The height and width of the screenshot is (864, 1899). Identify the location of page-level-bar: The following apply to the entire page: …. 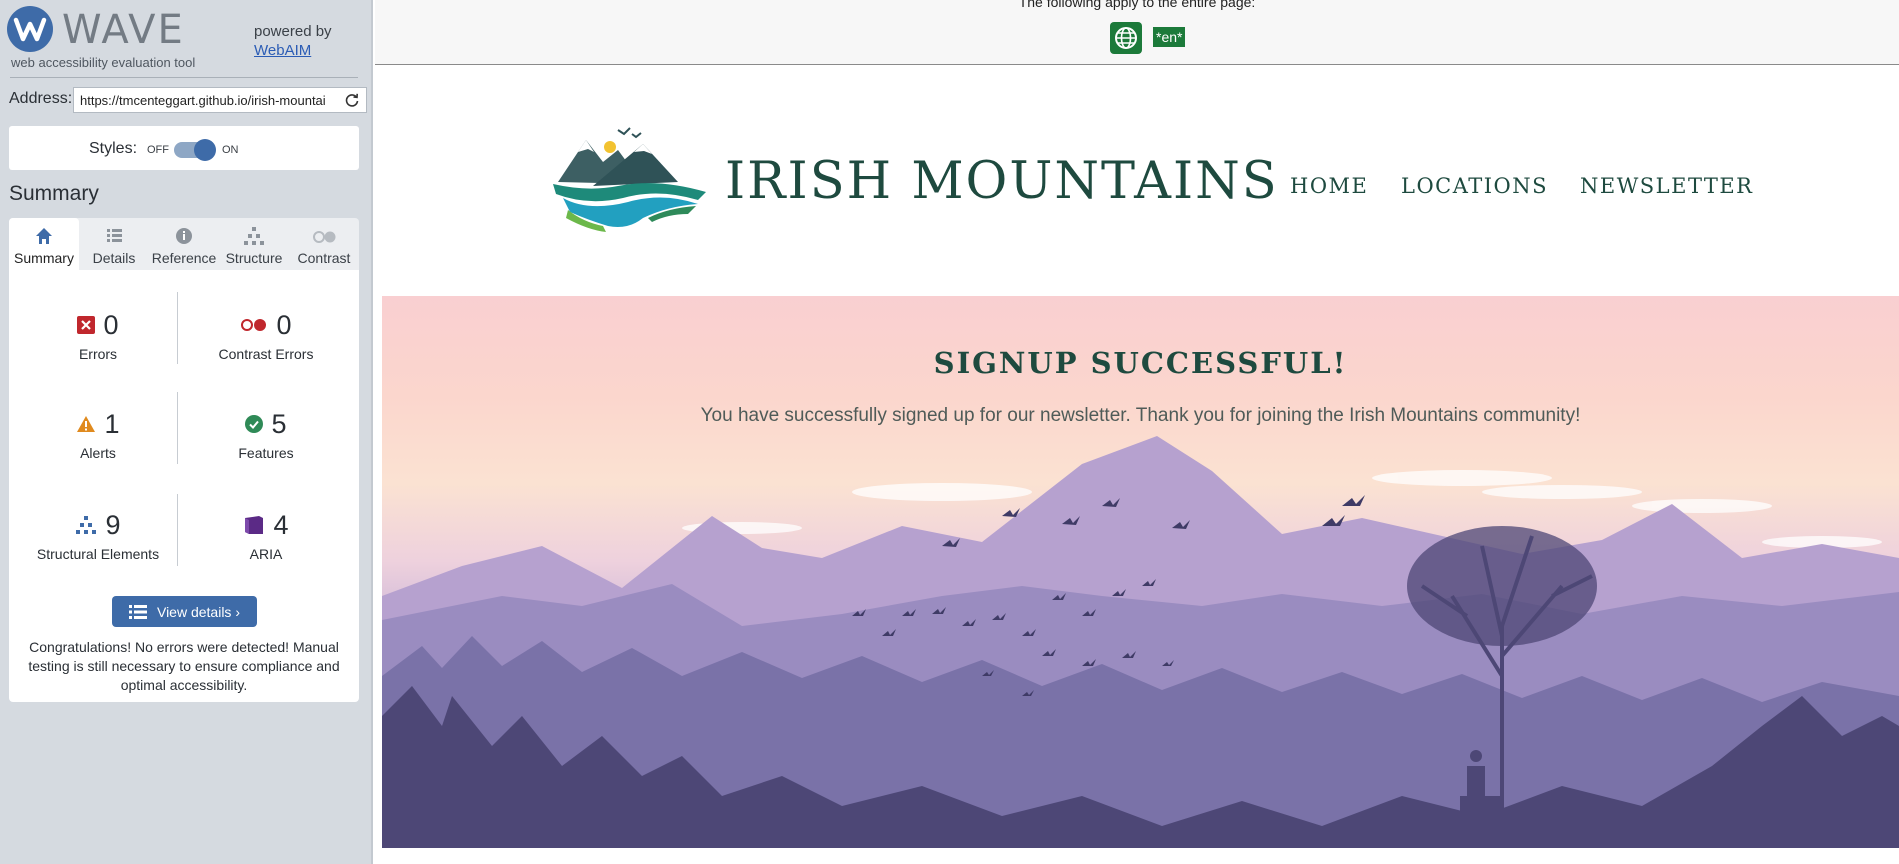
(1137, 32).